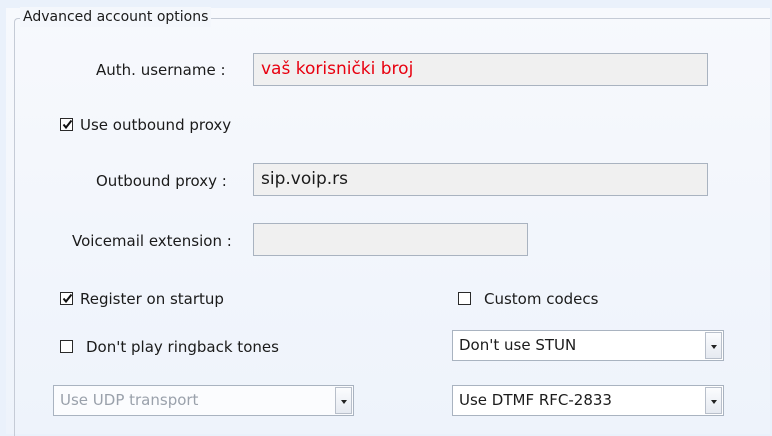  I want to click on register-on-startup-checkbox, so click(66, 298).